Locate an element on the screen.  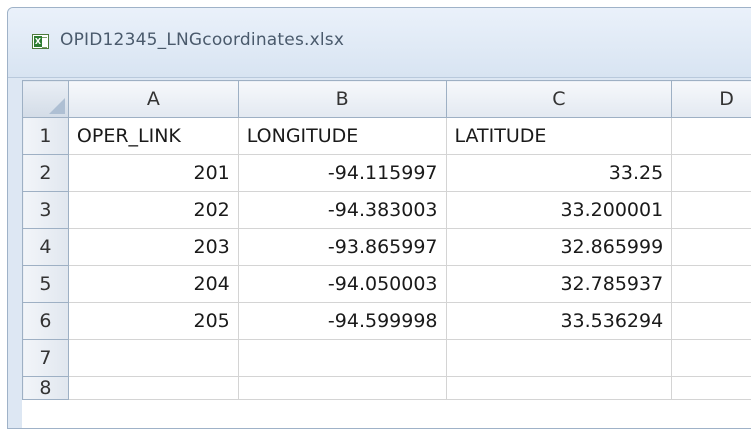
cell-a3: 202 is located at coordinates (153, 210).